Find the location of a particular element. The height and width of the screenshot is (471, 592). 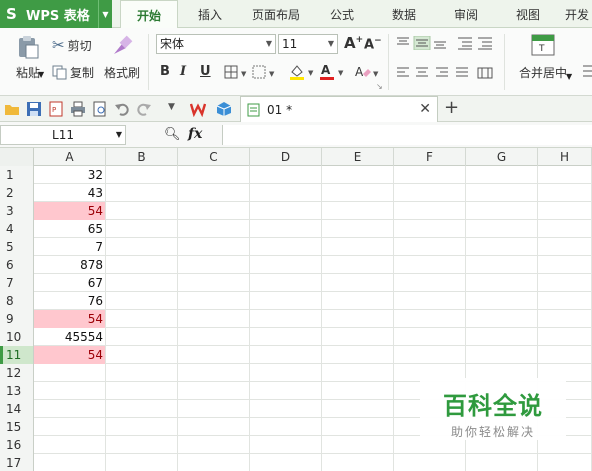

cell-b12 is located at coordinates (142, 373).